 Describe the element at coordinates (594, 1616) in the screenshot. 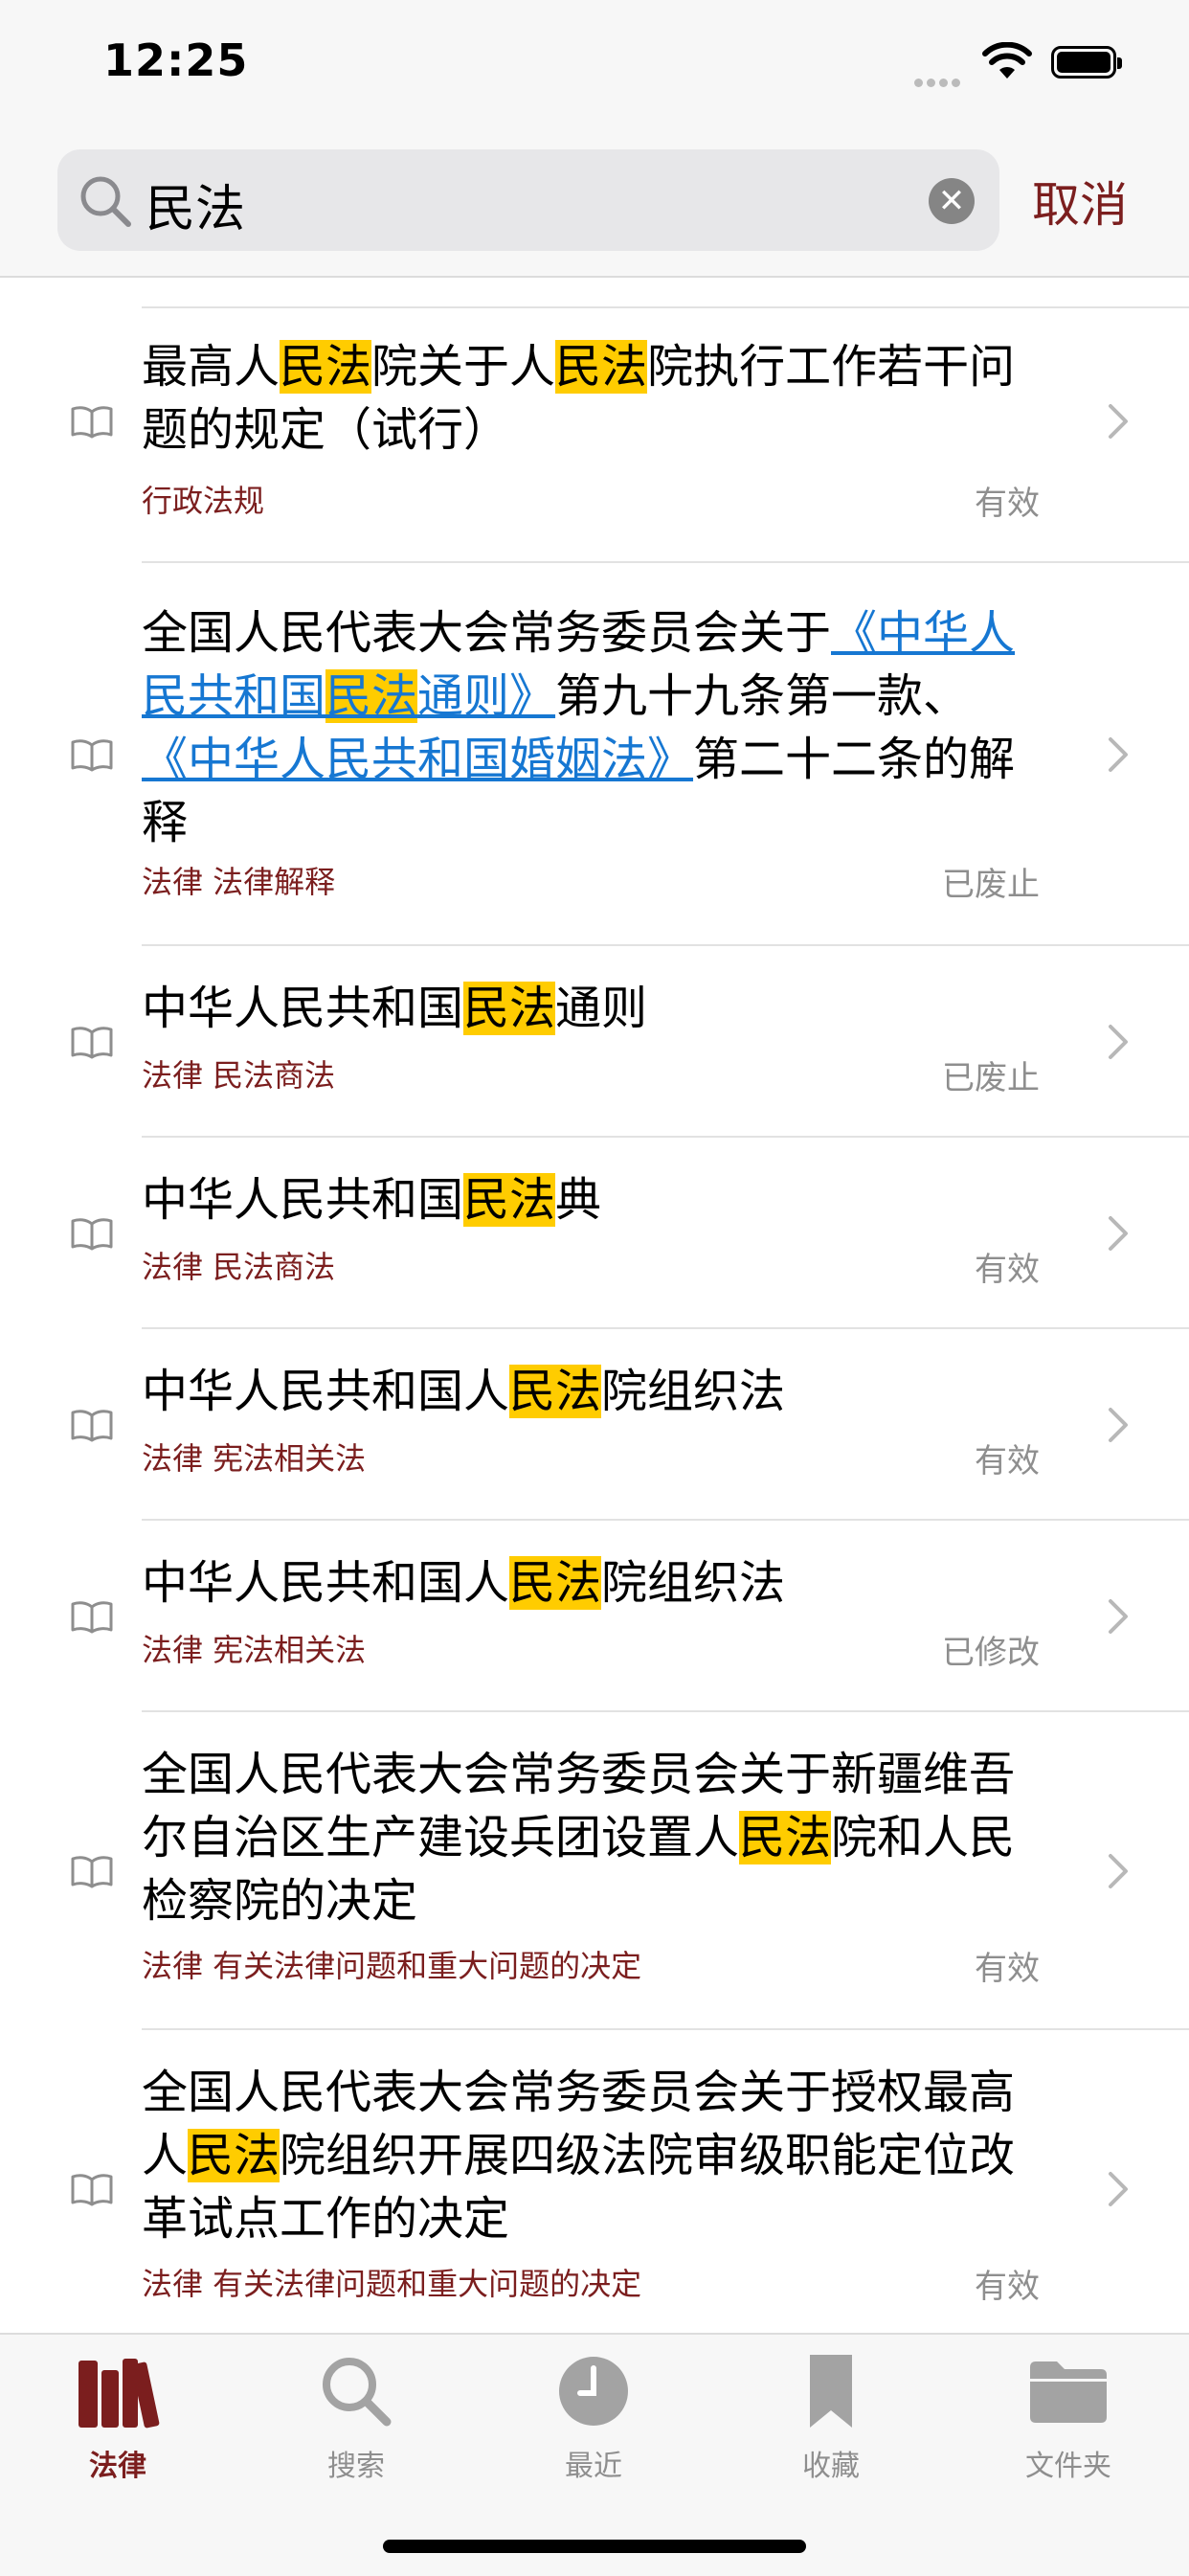

I see `result-row: 中华人民共和国人民法院组织法法律 宪法相关法 已修改` at that location.